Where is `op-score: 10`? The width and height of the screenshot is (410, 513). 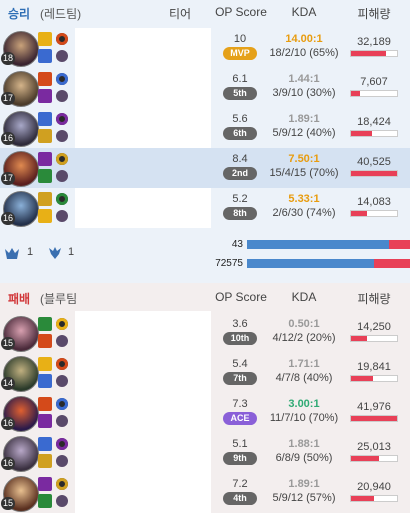
op-score: 10 is located at coordinates (240, 39).